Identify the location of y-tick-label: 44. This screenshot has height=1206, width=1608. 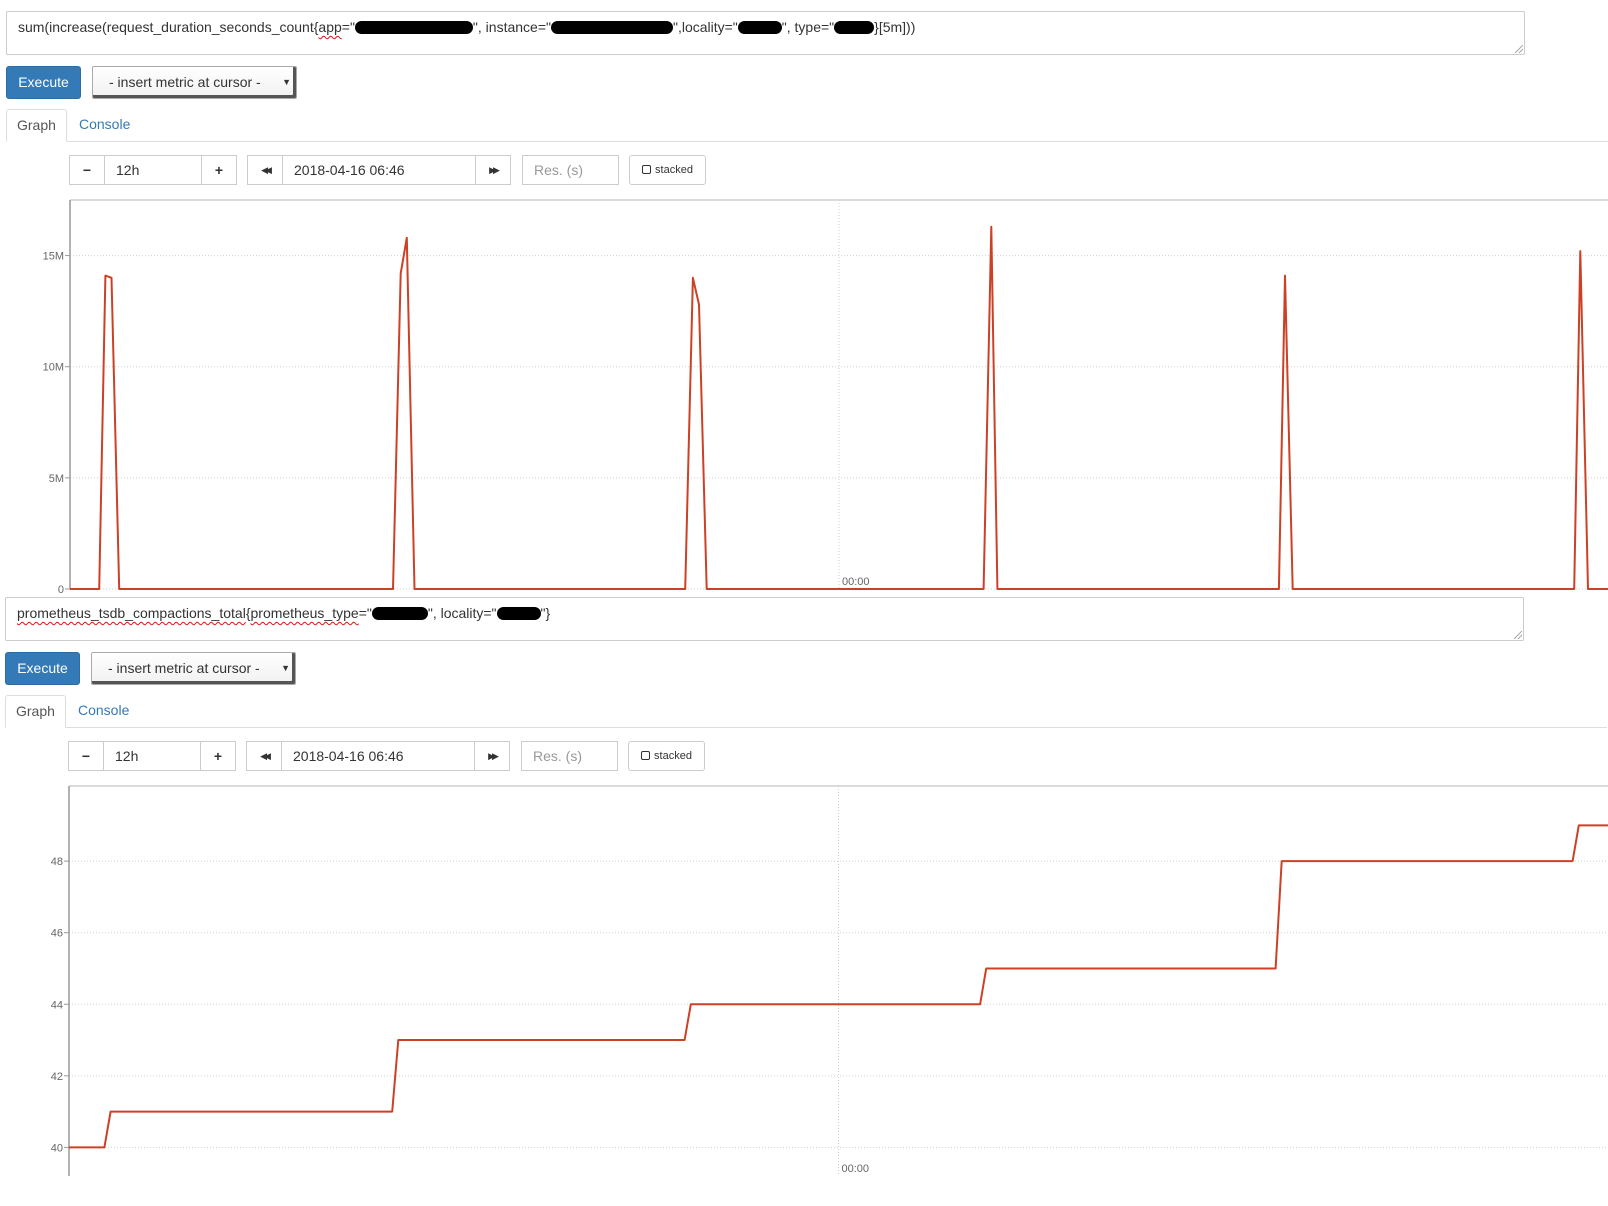
(57, 1005).